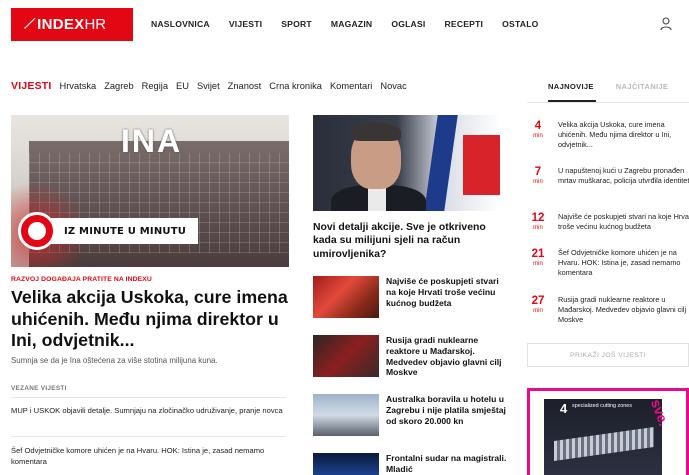 This screenshot has height=475, width=689. What do you see at coordinates (564, 408) in the screenshot?
I see `ad-number: 4` at bounding box center [564, 408].